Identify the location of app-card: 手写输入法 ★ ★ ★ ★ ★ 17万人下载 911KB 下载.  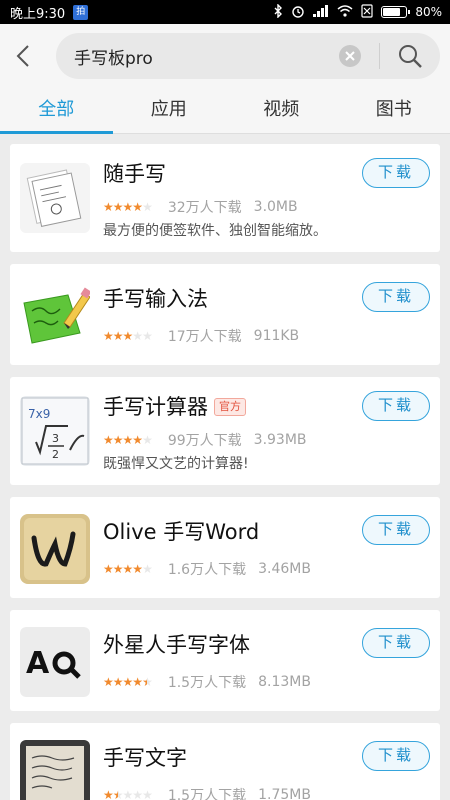
(225, 314).